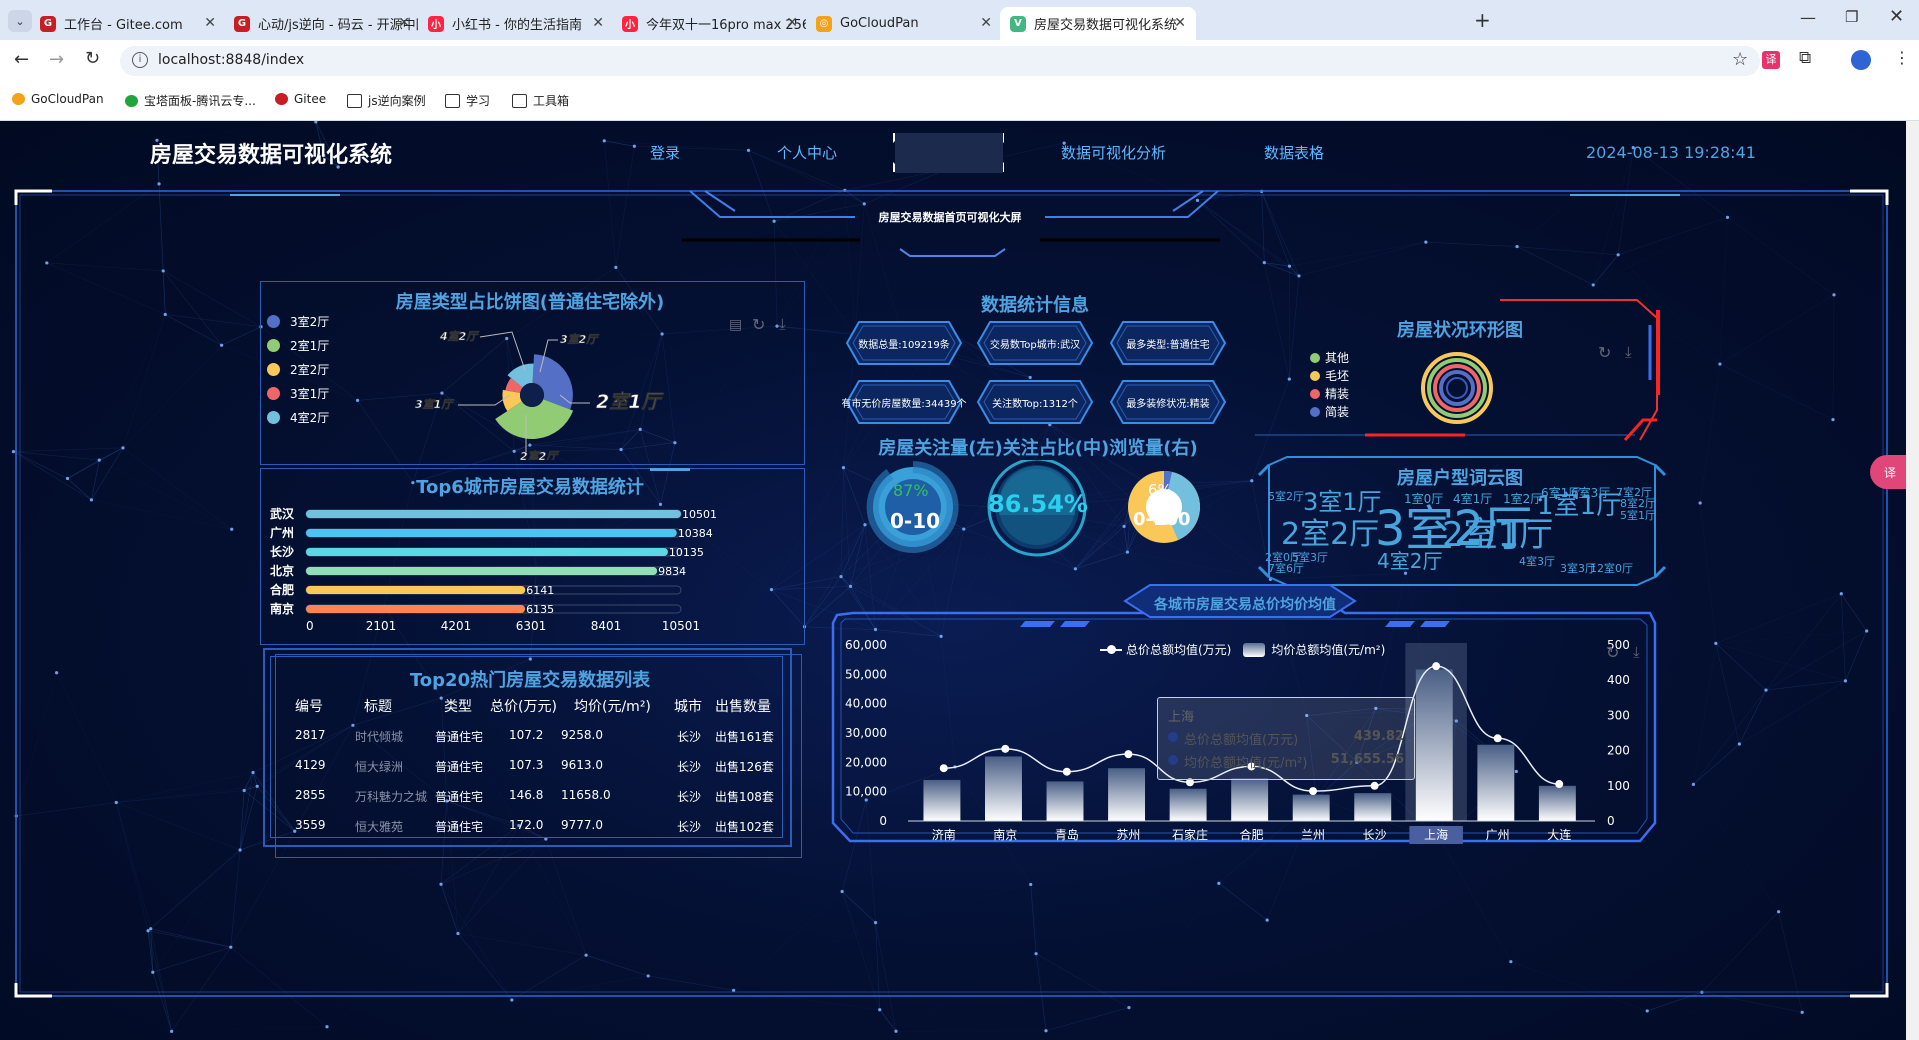 Image resolution: width=1919 pixels, height=1040 pixels. Describe the element at coordinates (1890, 472) in the screenshot. I see `floating-translate-button: 译` at that location.